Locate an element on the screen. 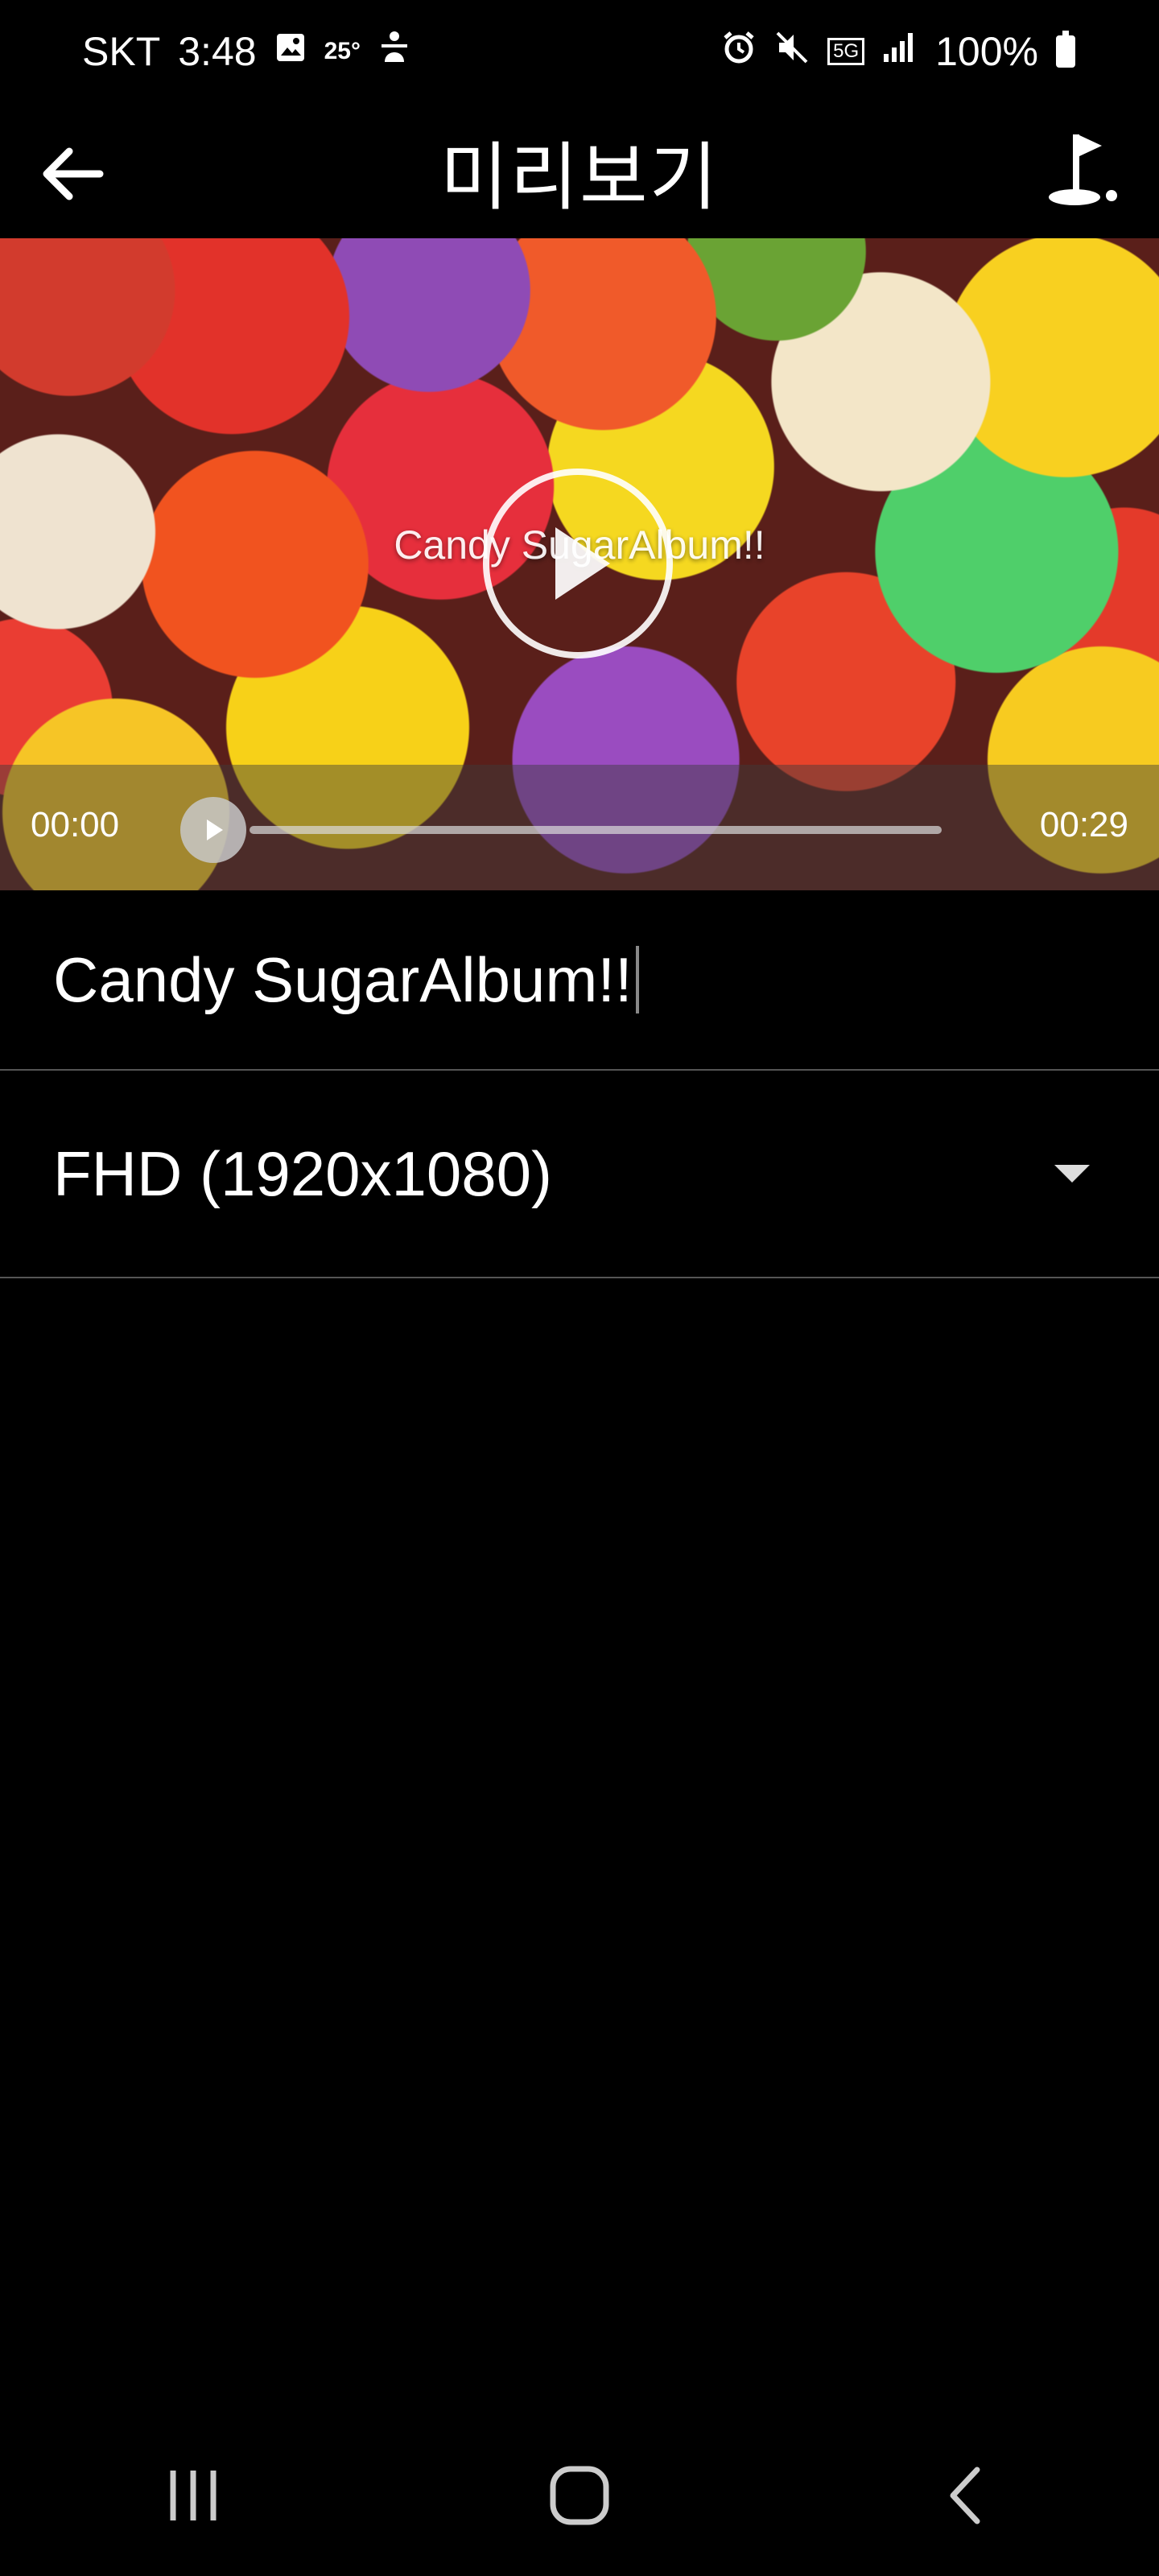 The height and width of the screenshot is (2576, 1159). mute-icon is located at coordinates (792, 51).